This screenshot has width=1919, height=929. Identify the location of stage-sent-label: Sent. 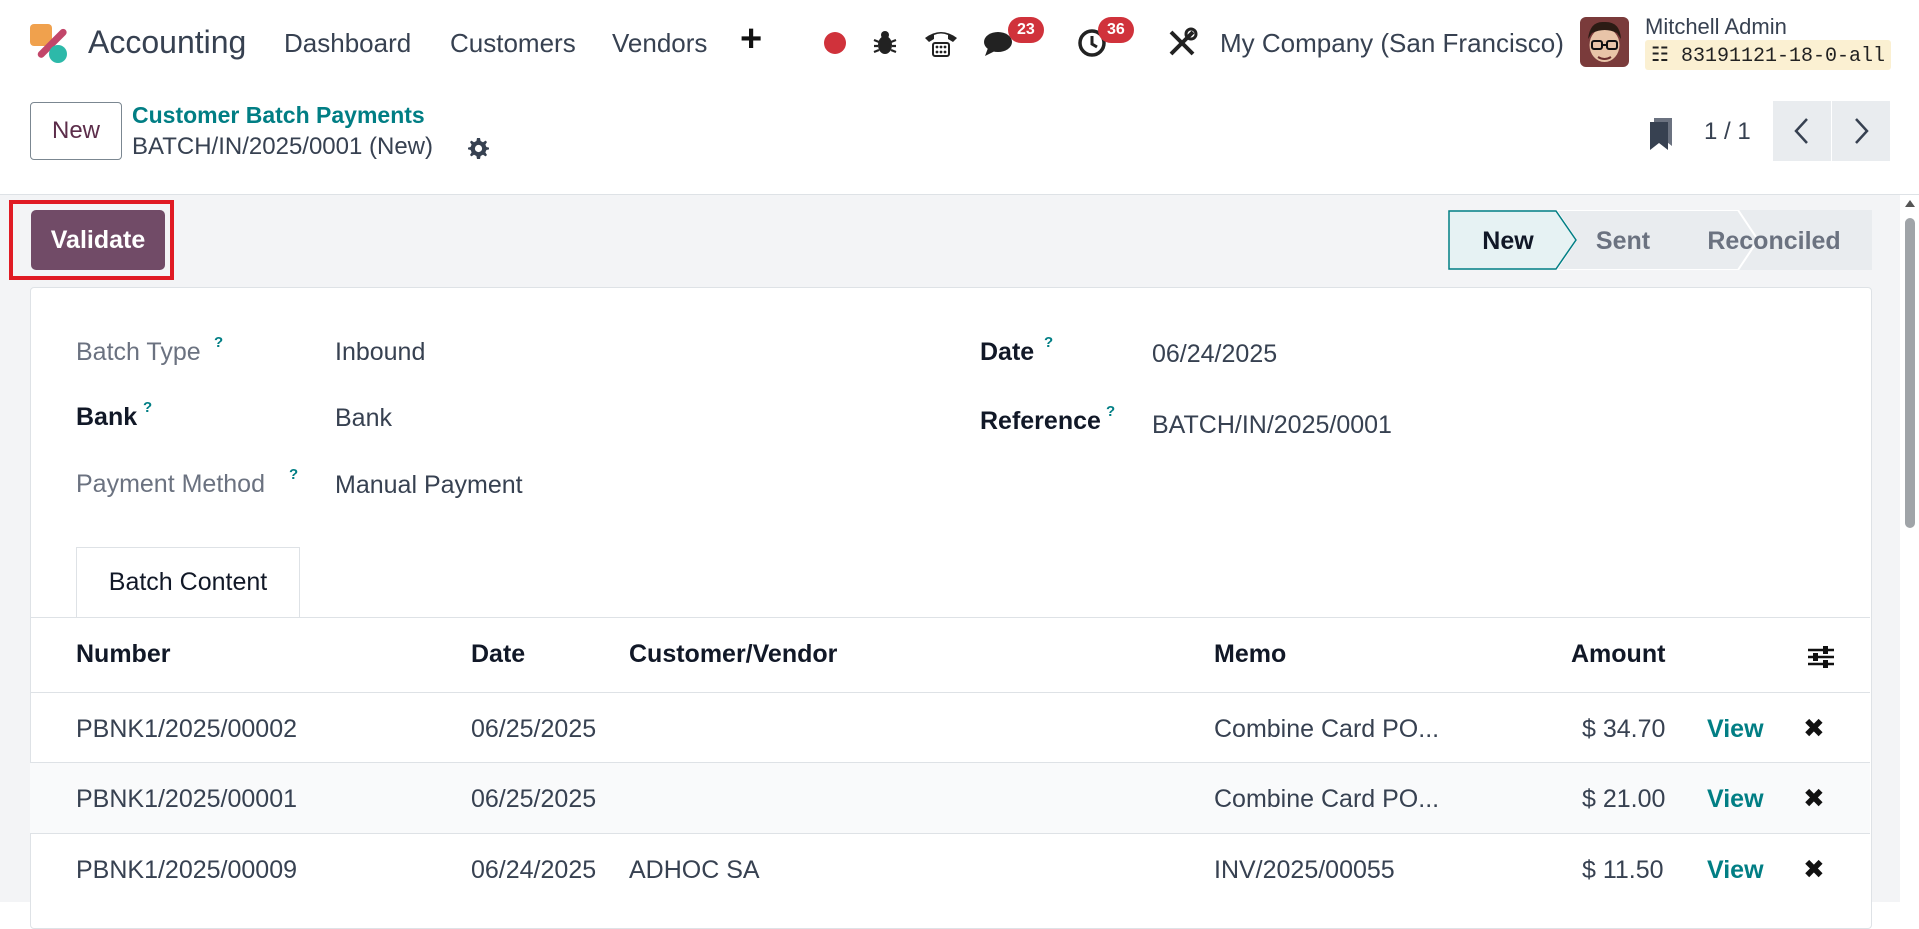
(1623, 241).